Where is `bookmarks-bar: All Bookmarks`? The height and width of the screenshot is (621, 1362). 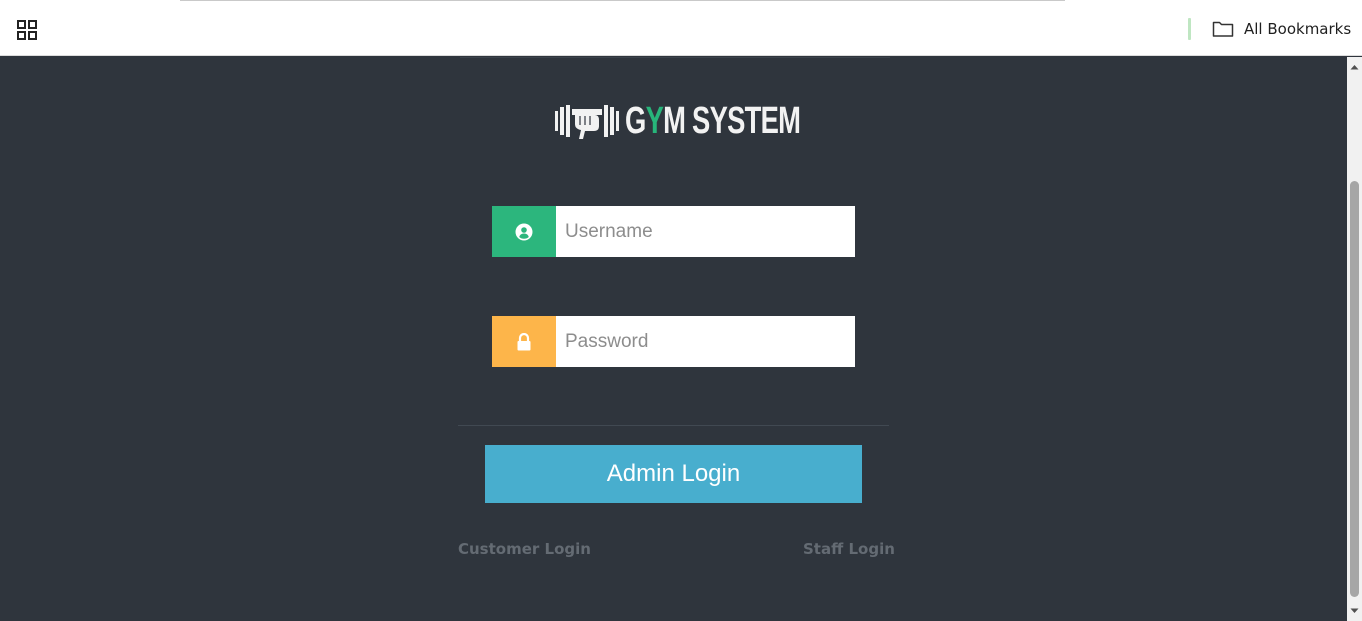 bookmarks-bar: All Bookmarks is located at coordinates (681, 28).